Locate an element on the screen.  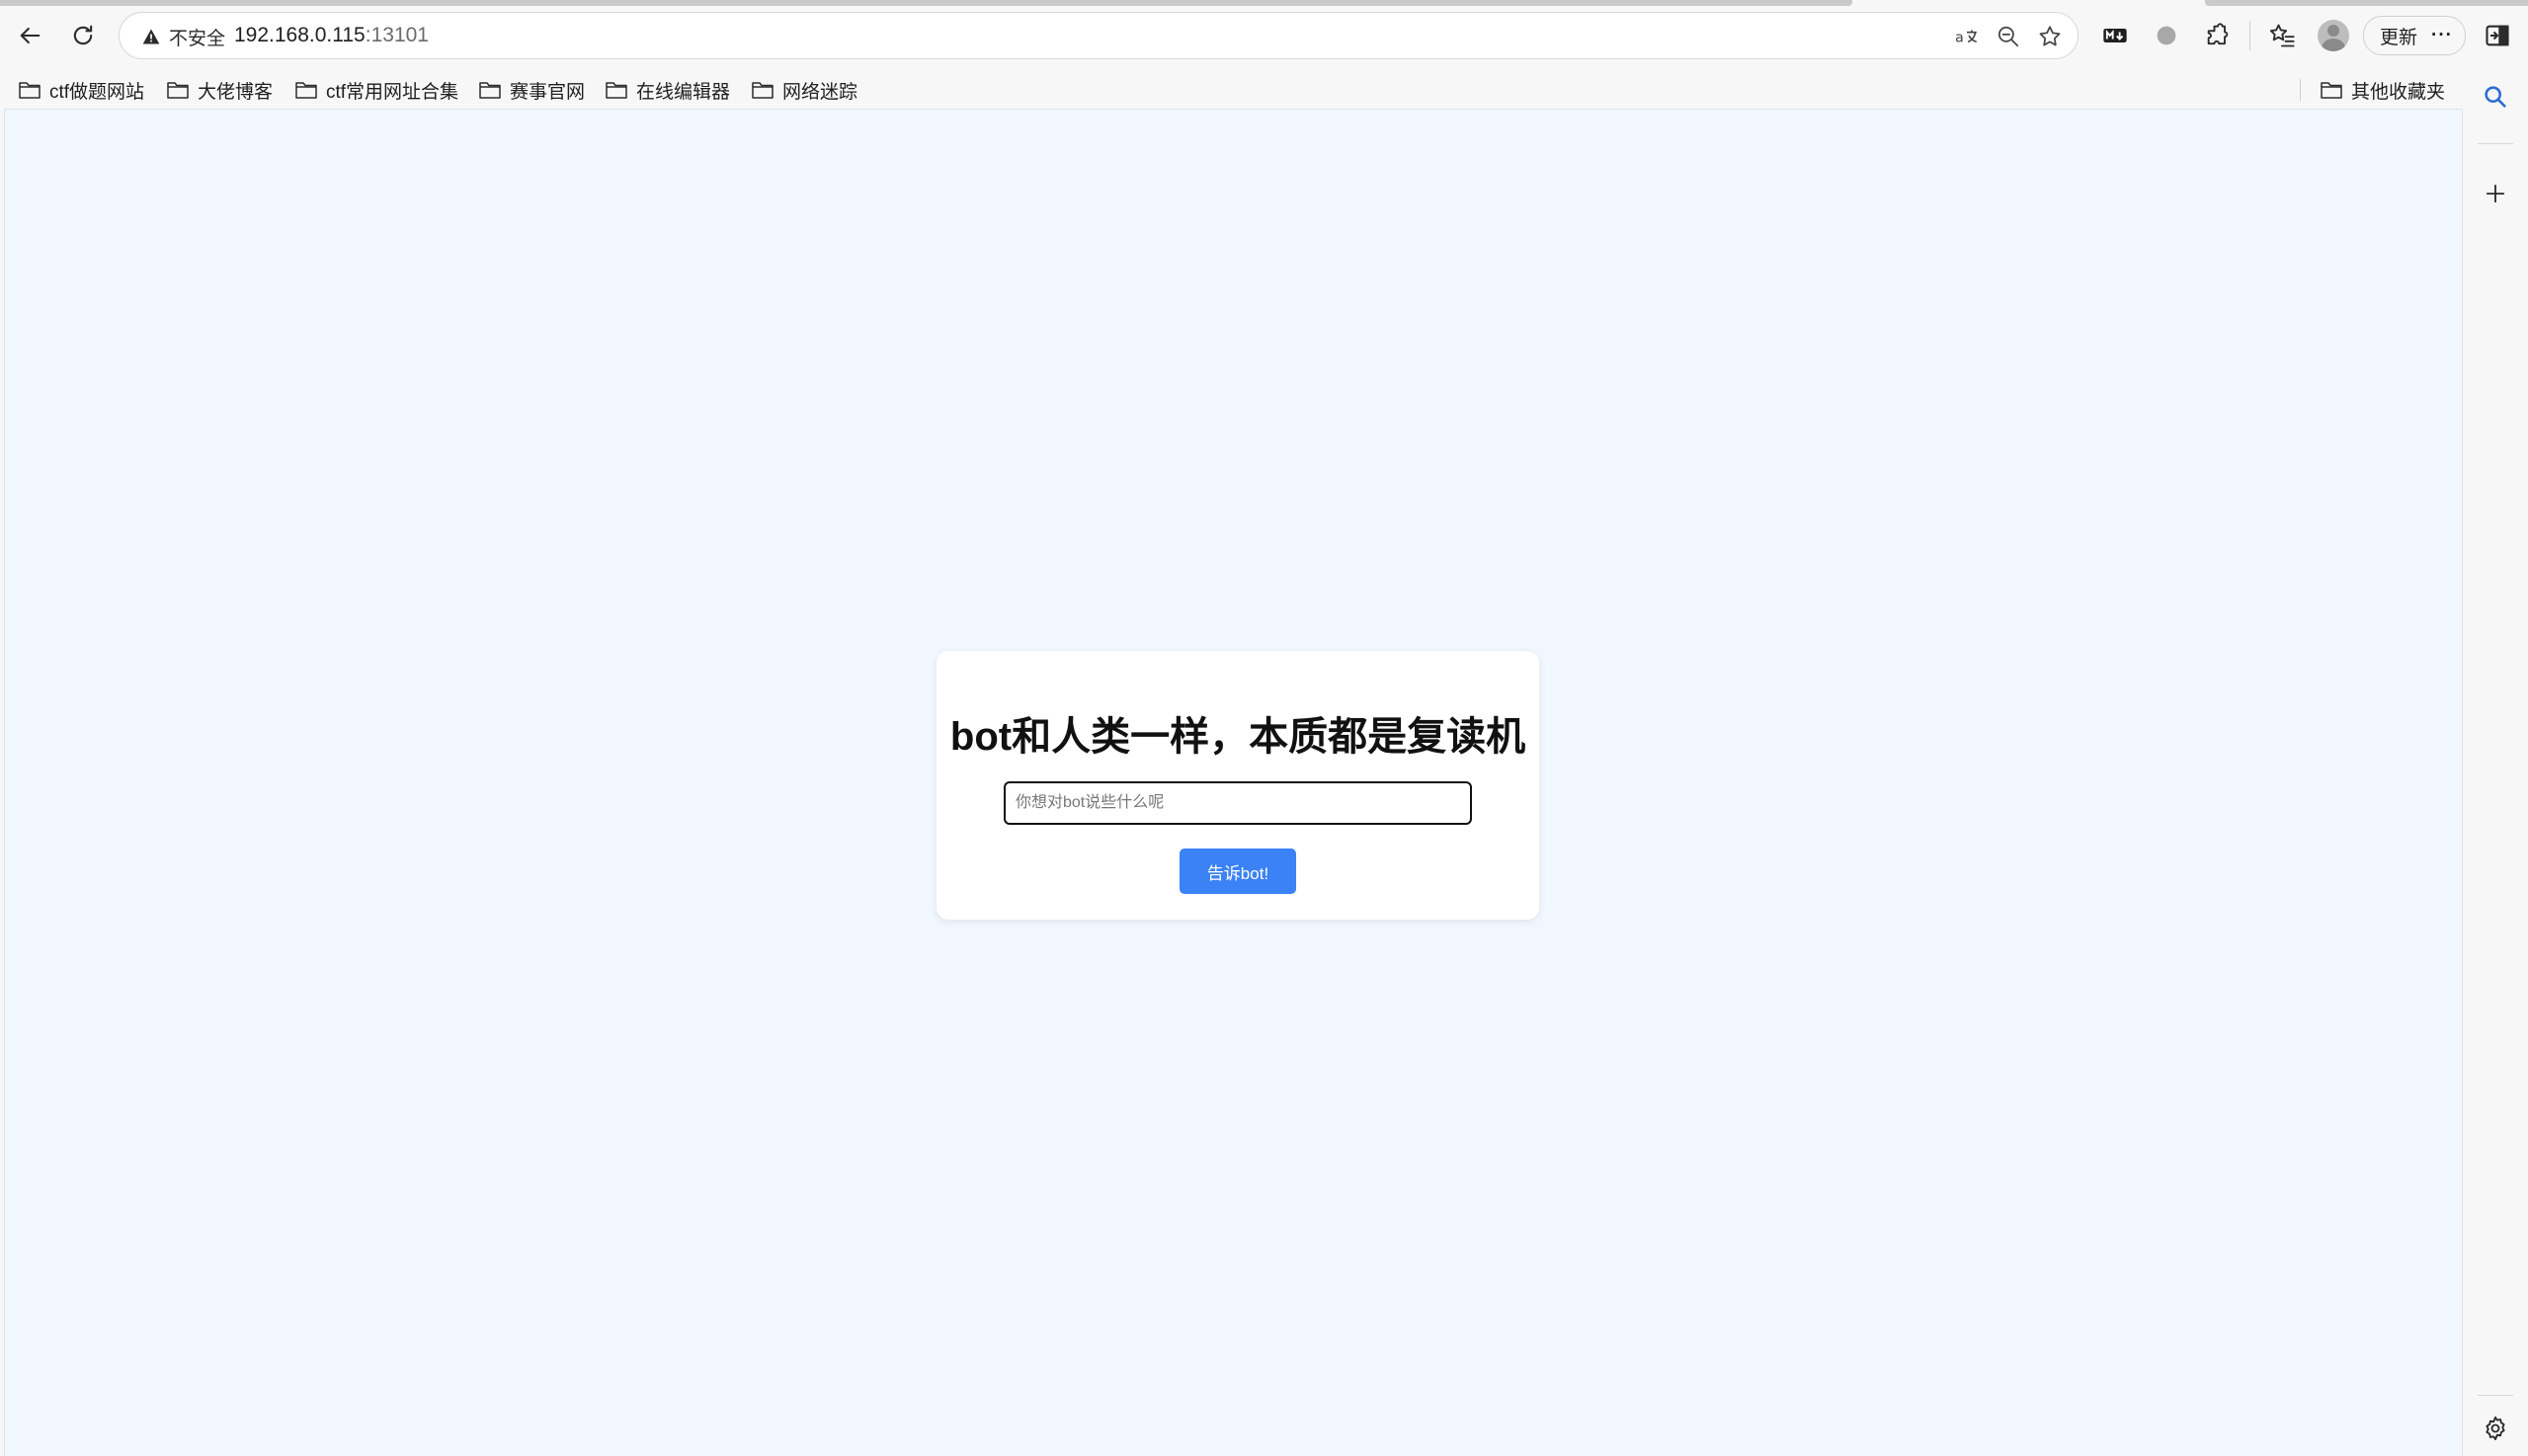
gear-icon is located at coordinates (2495, 1428).